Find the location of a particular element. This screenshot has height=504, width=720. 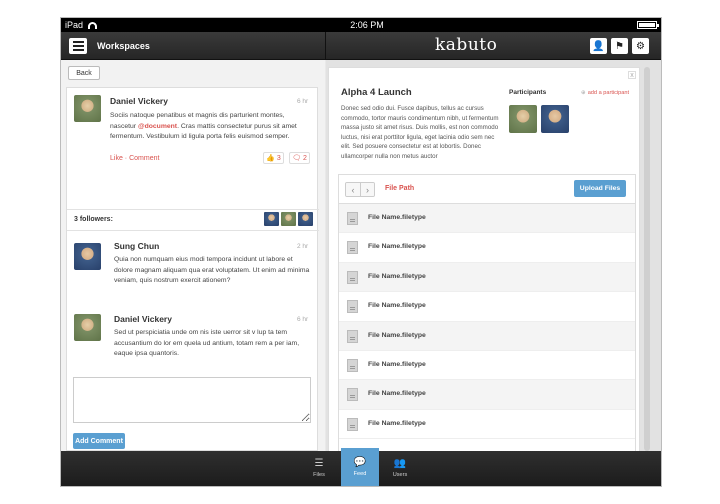

file-browser-header: ‹ › File Path Upload Files is located at coordinates (487, 189).